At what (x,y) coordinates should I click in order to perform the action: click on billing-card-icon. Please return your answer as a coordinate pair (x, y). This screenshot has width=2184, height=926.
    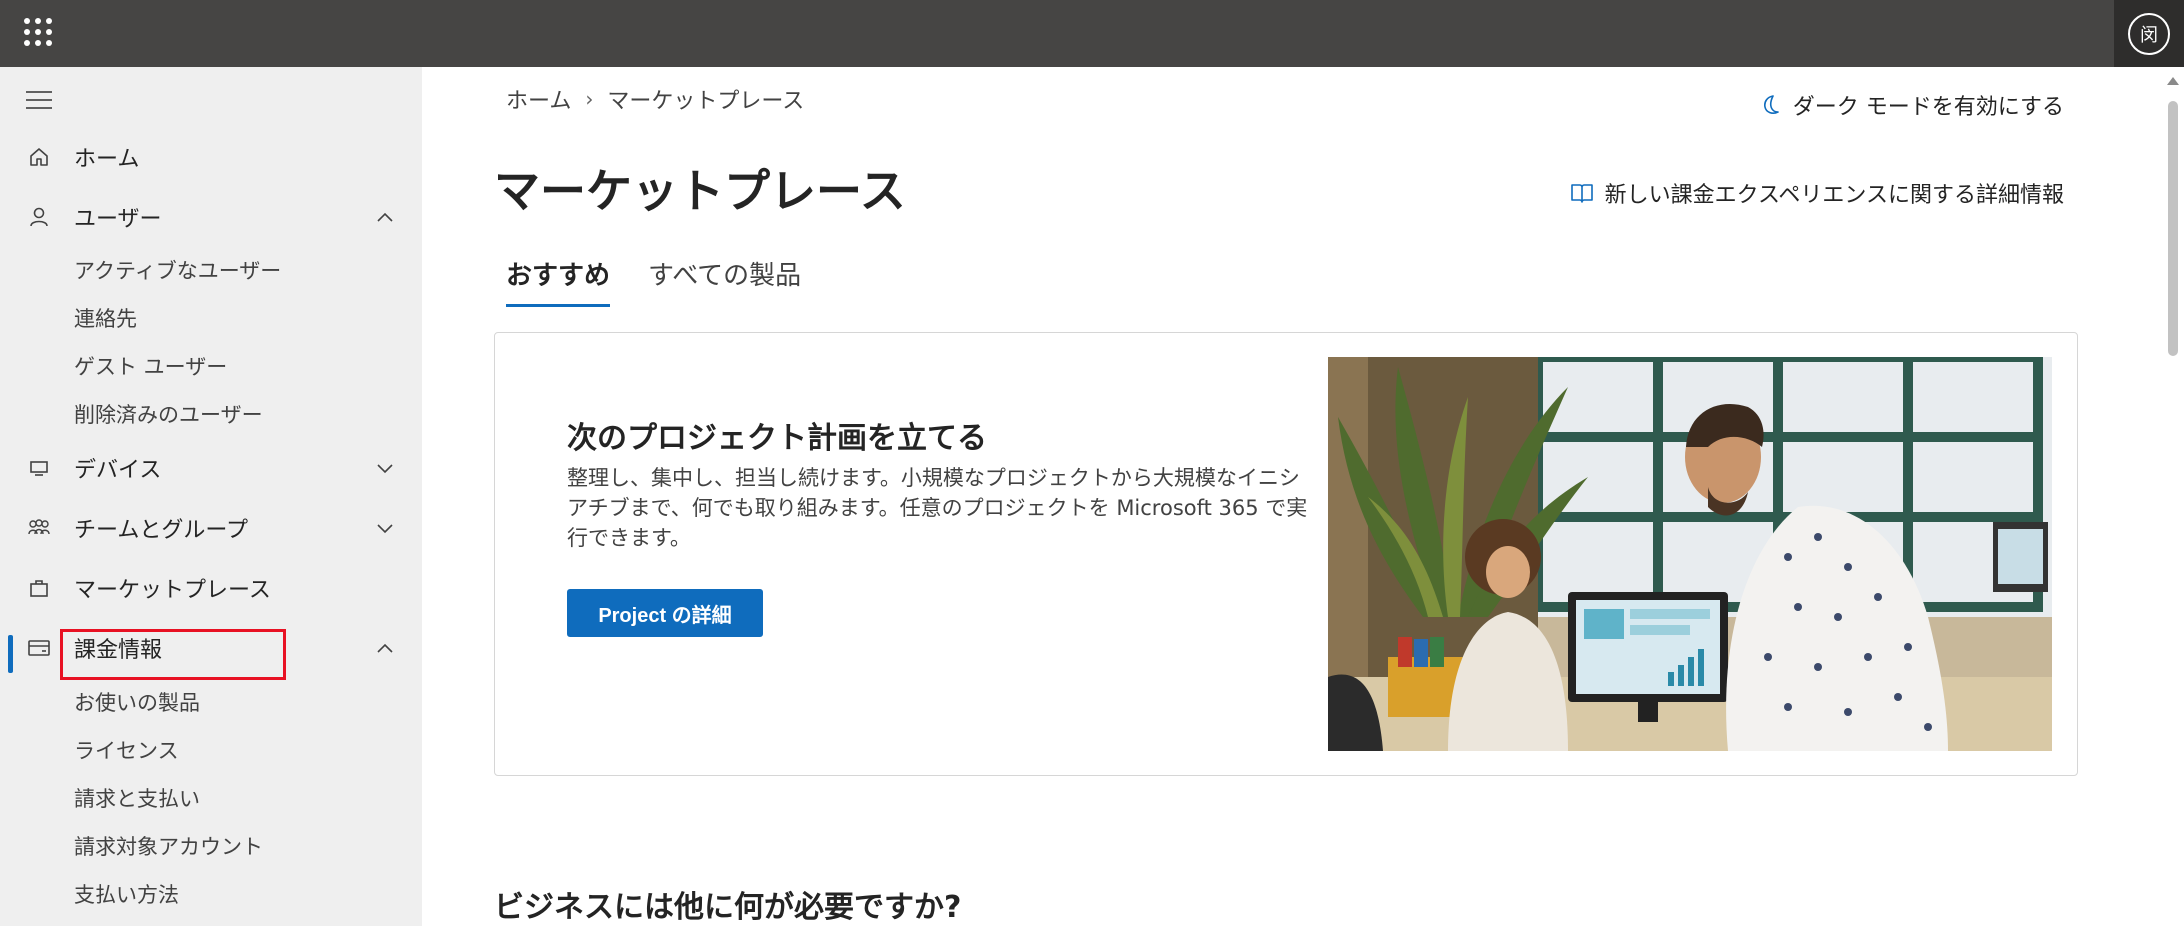
    Looking at the image, I should click on (39, 648).